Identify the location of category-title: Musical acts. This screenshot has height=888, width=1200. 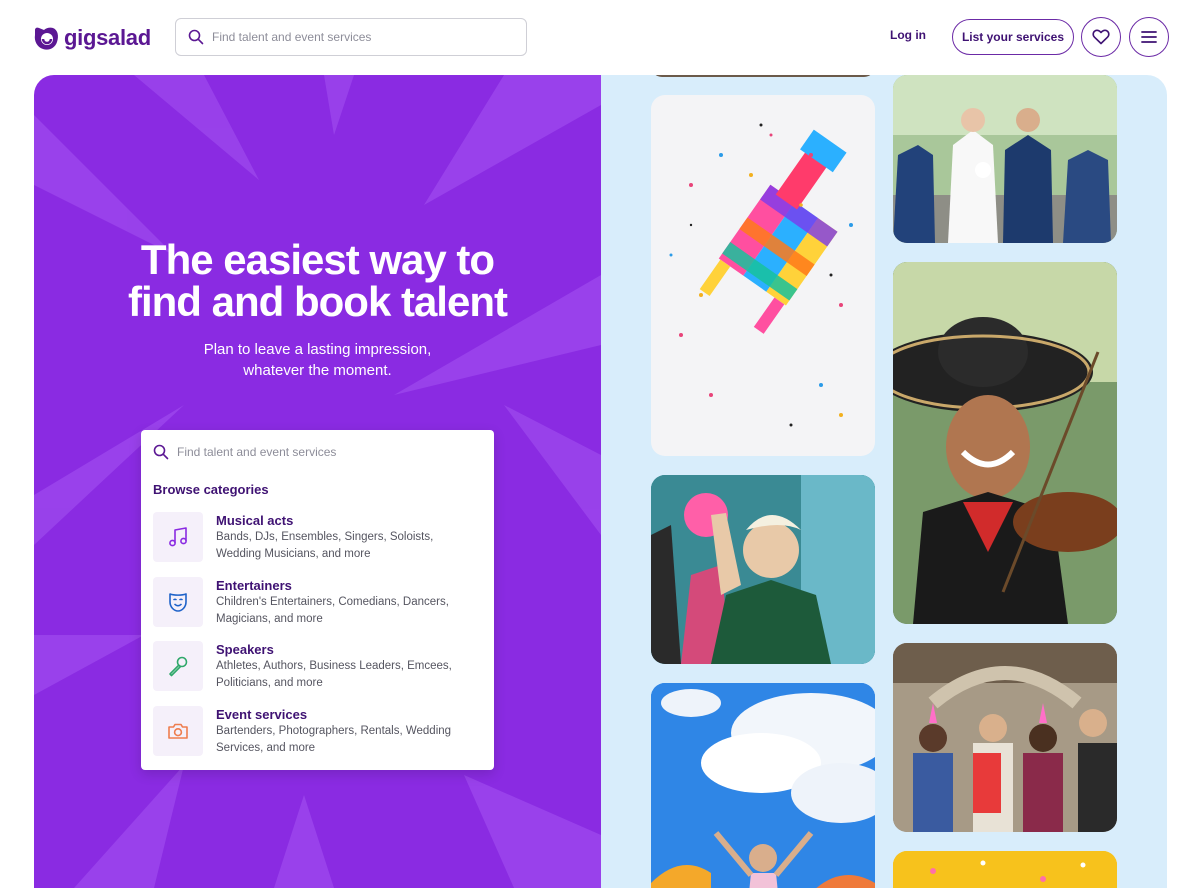
(255, 520).